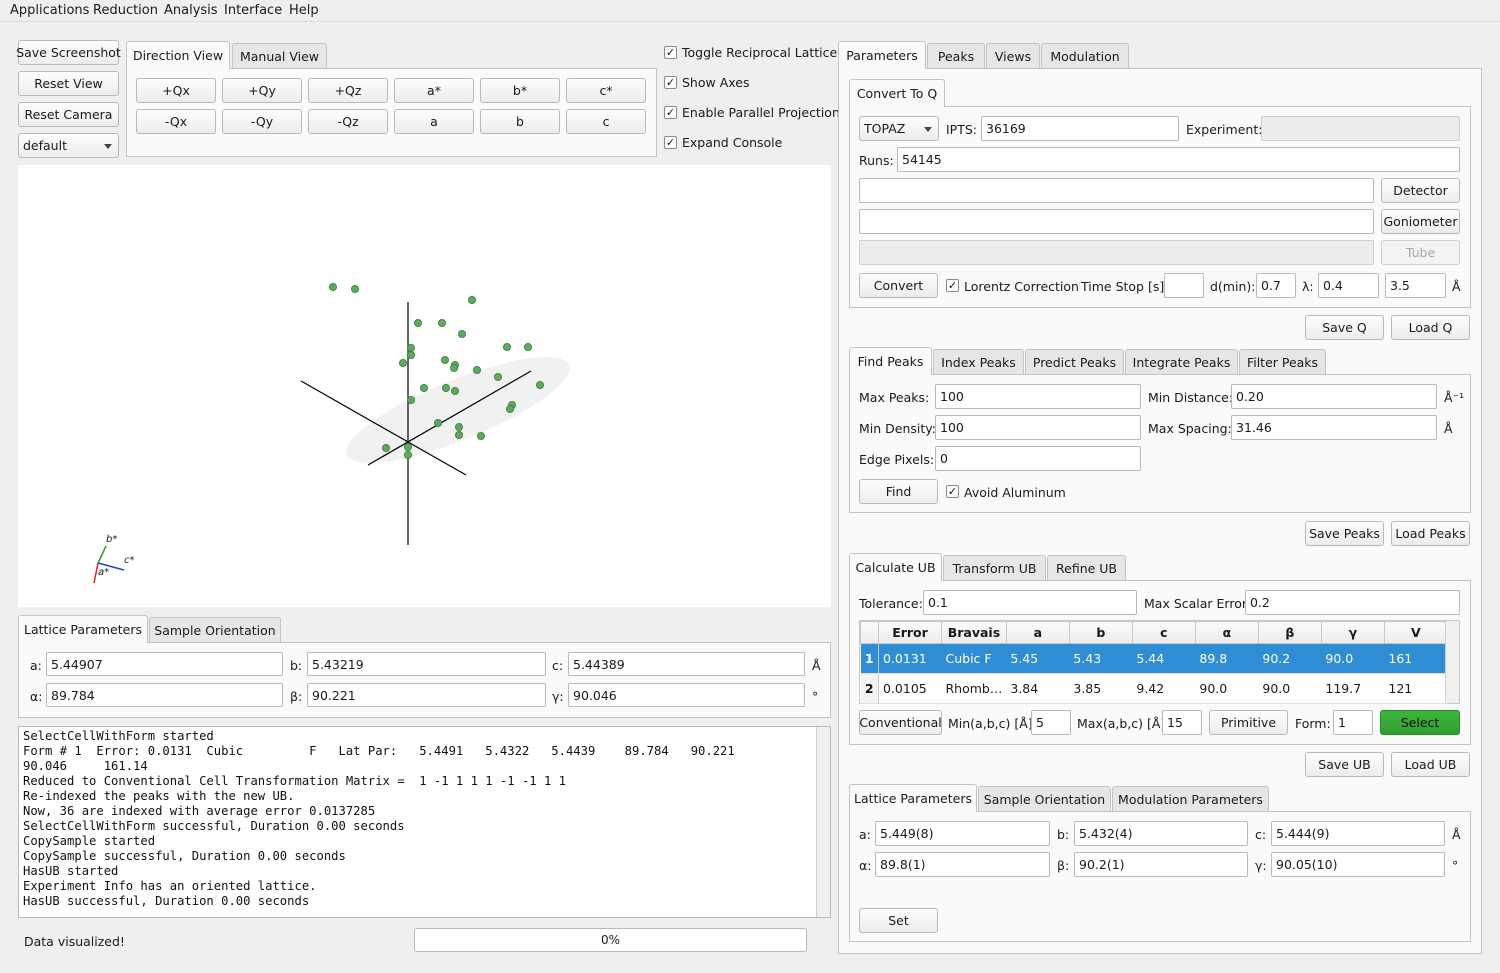 Image resolution: width=1500 pixels, height=973 pixels. What do you see at coordinates (1116, 252) in the screenshot?
I see `tube-path-field` at bounding box center [1116, 252].